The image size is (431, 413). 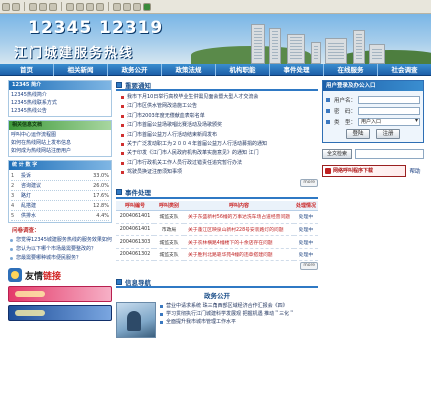 What do you see at coordinates (138, 193) in the screenshot?
I see `events-title: 事件处理` at bounding box center [138, 193].